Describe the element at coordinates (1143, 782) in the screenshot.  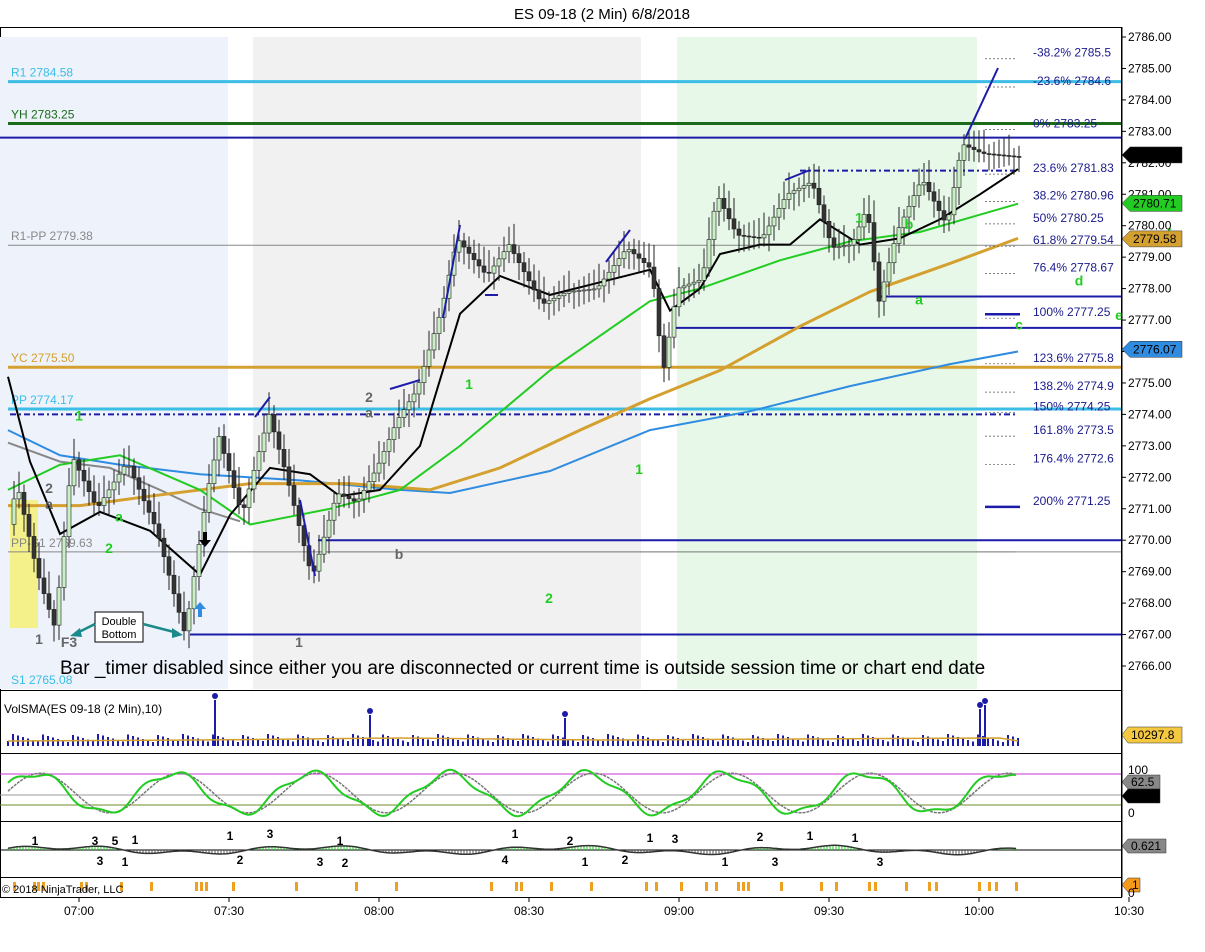
I see `stoch-marker-label-0: 62.5` at that location.